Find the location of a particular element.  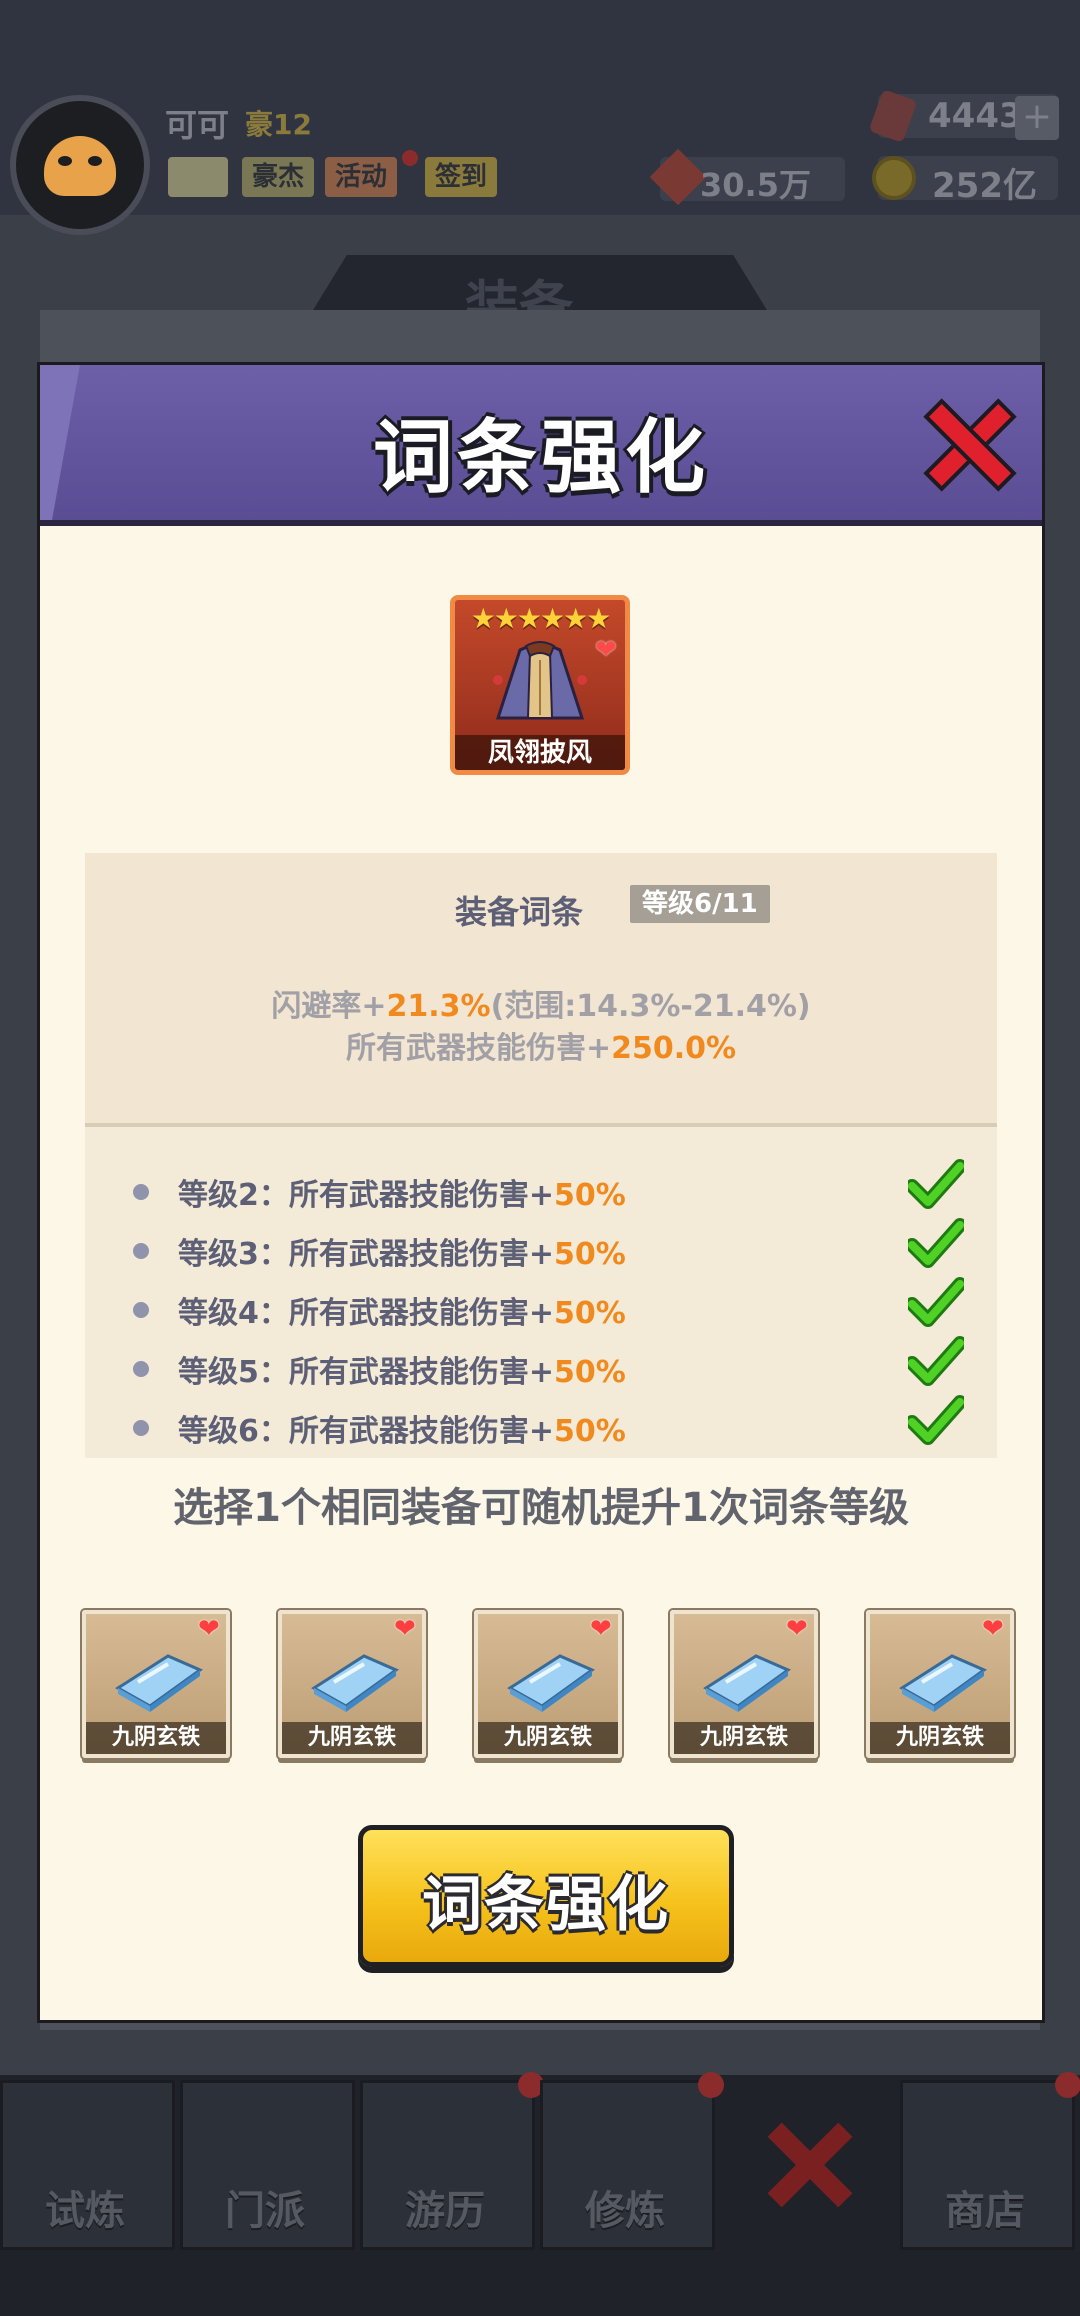

level-row: 等级3：所有武器技能伤害+50% is located at coordinates (548, 1246).